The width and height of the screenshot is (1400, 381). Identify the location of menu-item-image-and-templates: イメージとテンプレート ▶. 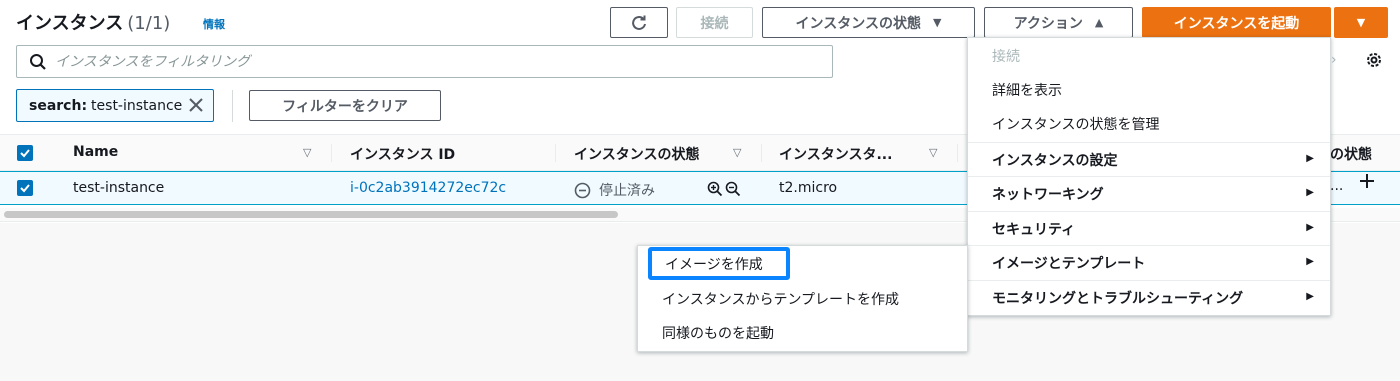
(1149, 262).